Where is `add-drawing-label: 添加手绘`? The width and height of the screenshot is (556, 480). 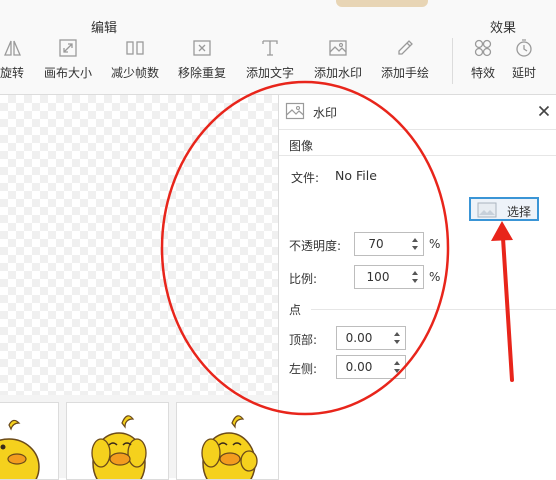
add-drawing-label: 添加手绘 is located at coordinates (404, 73).